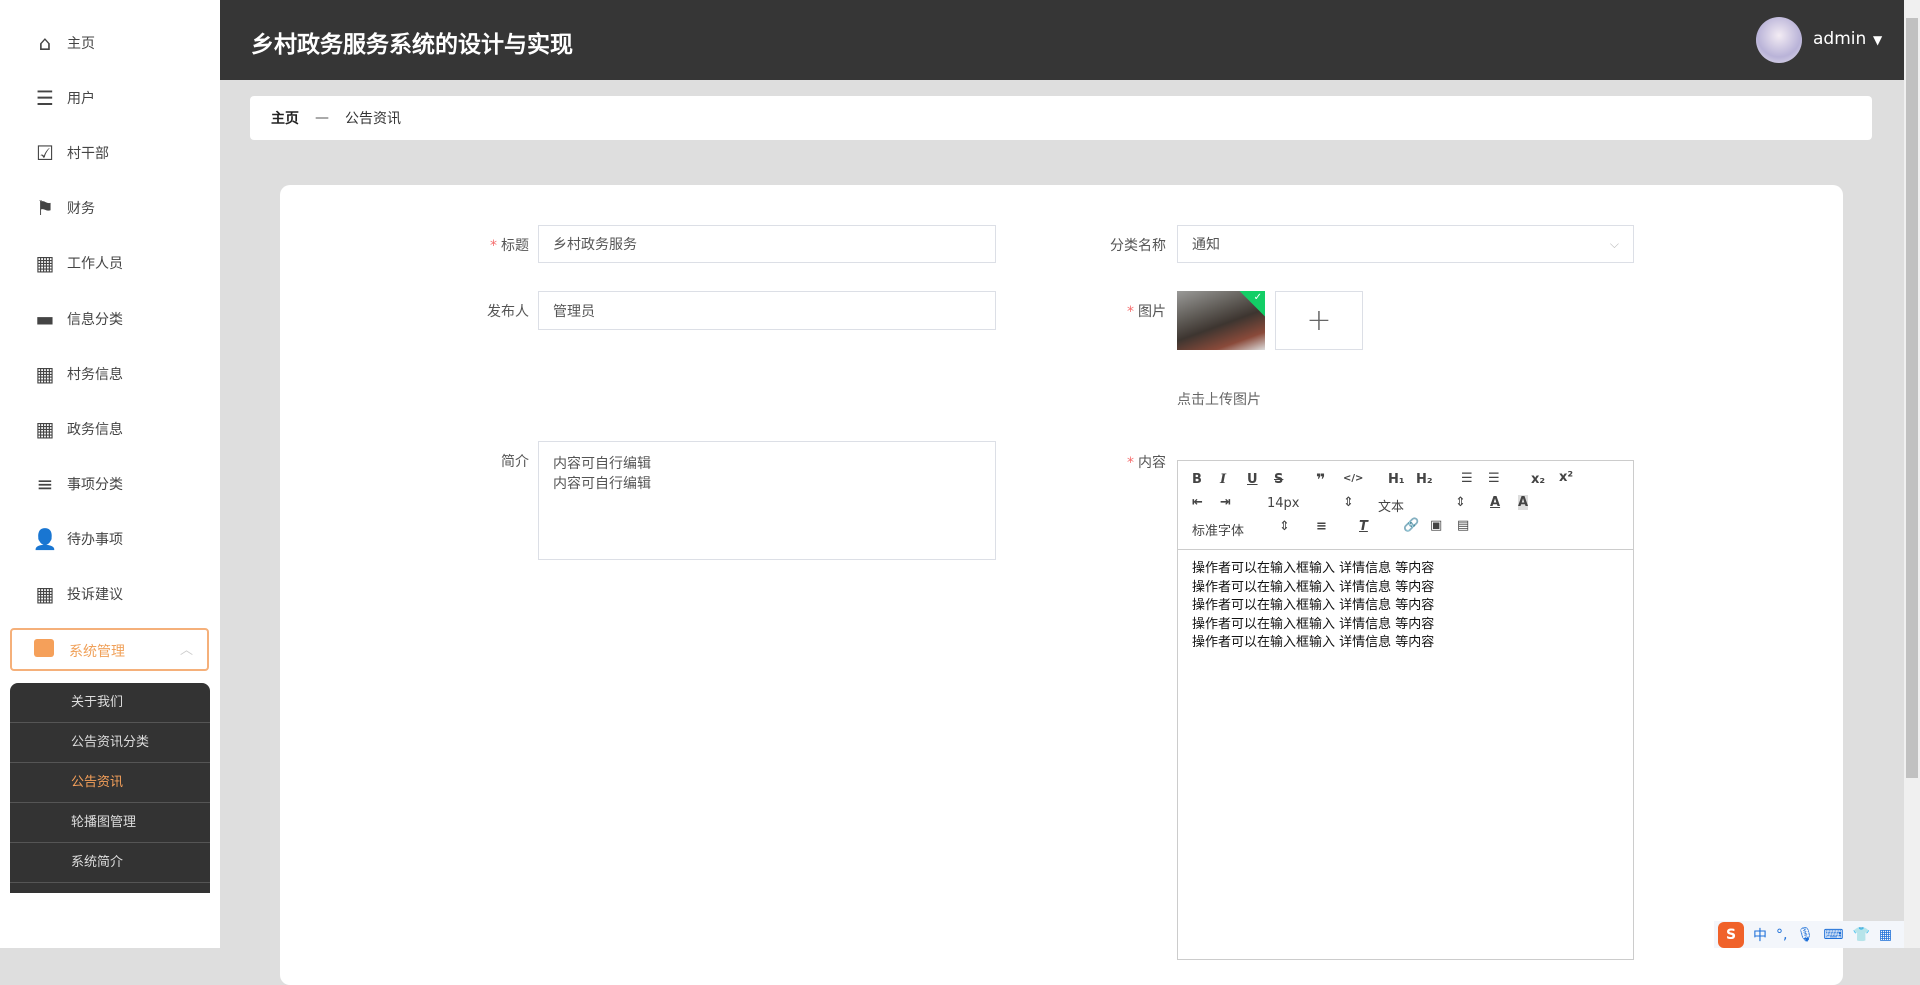 The image size is (1920, 985). Describe the element at coordinates (44, 648) in the screenshot. I see `store-icon` at that location.